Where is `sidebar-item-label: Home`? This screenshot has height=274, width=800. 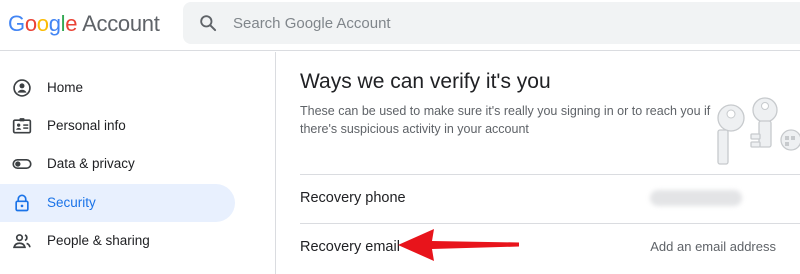 sidebar-item-label: Home is located at coordinates (65, 87).